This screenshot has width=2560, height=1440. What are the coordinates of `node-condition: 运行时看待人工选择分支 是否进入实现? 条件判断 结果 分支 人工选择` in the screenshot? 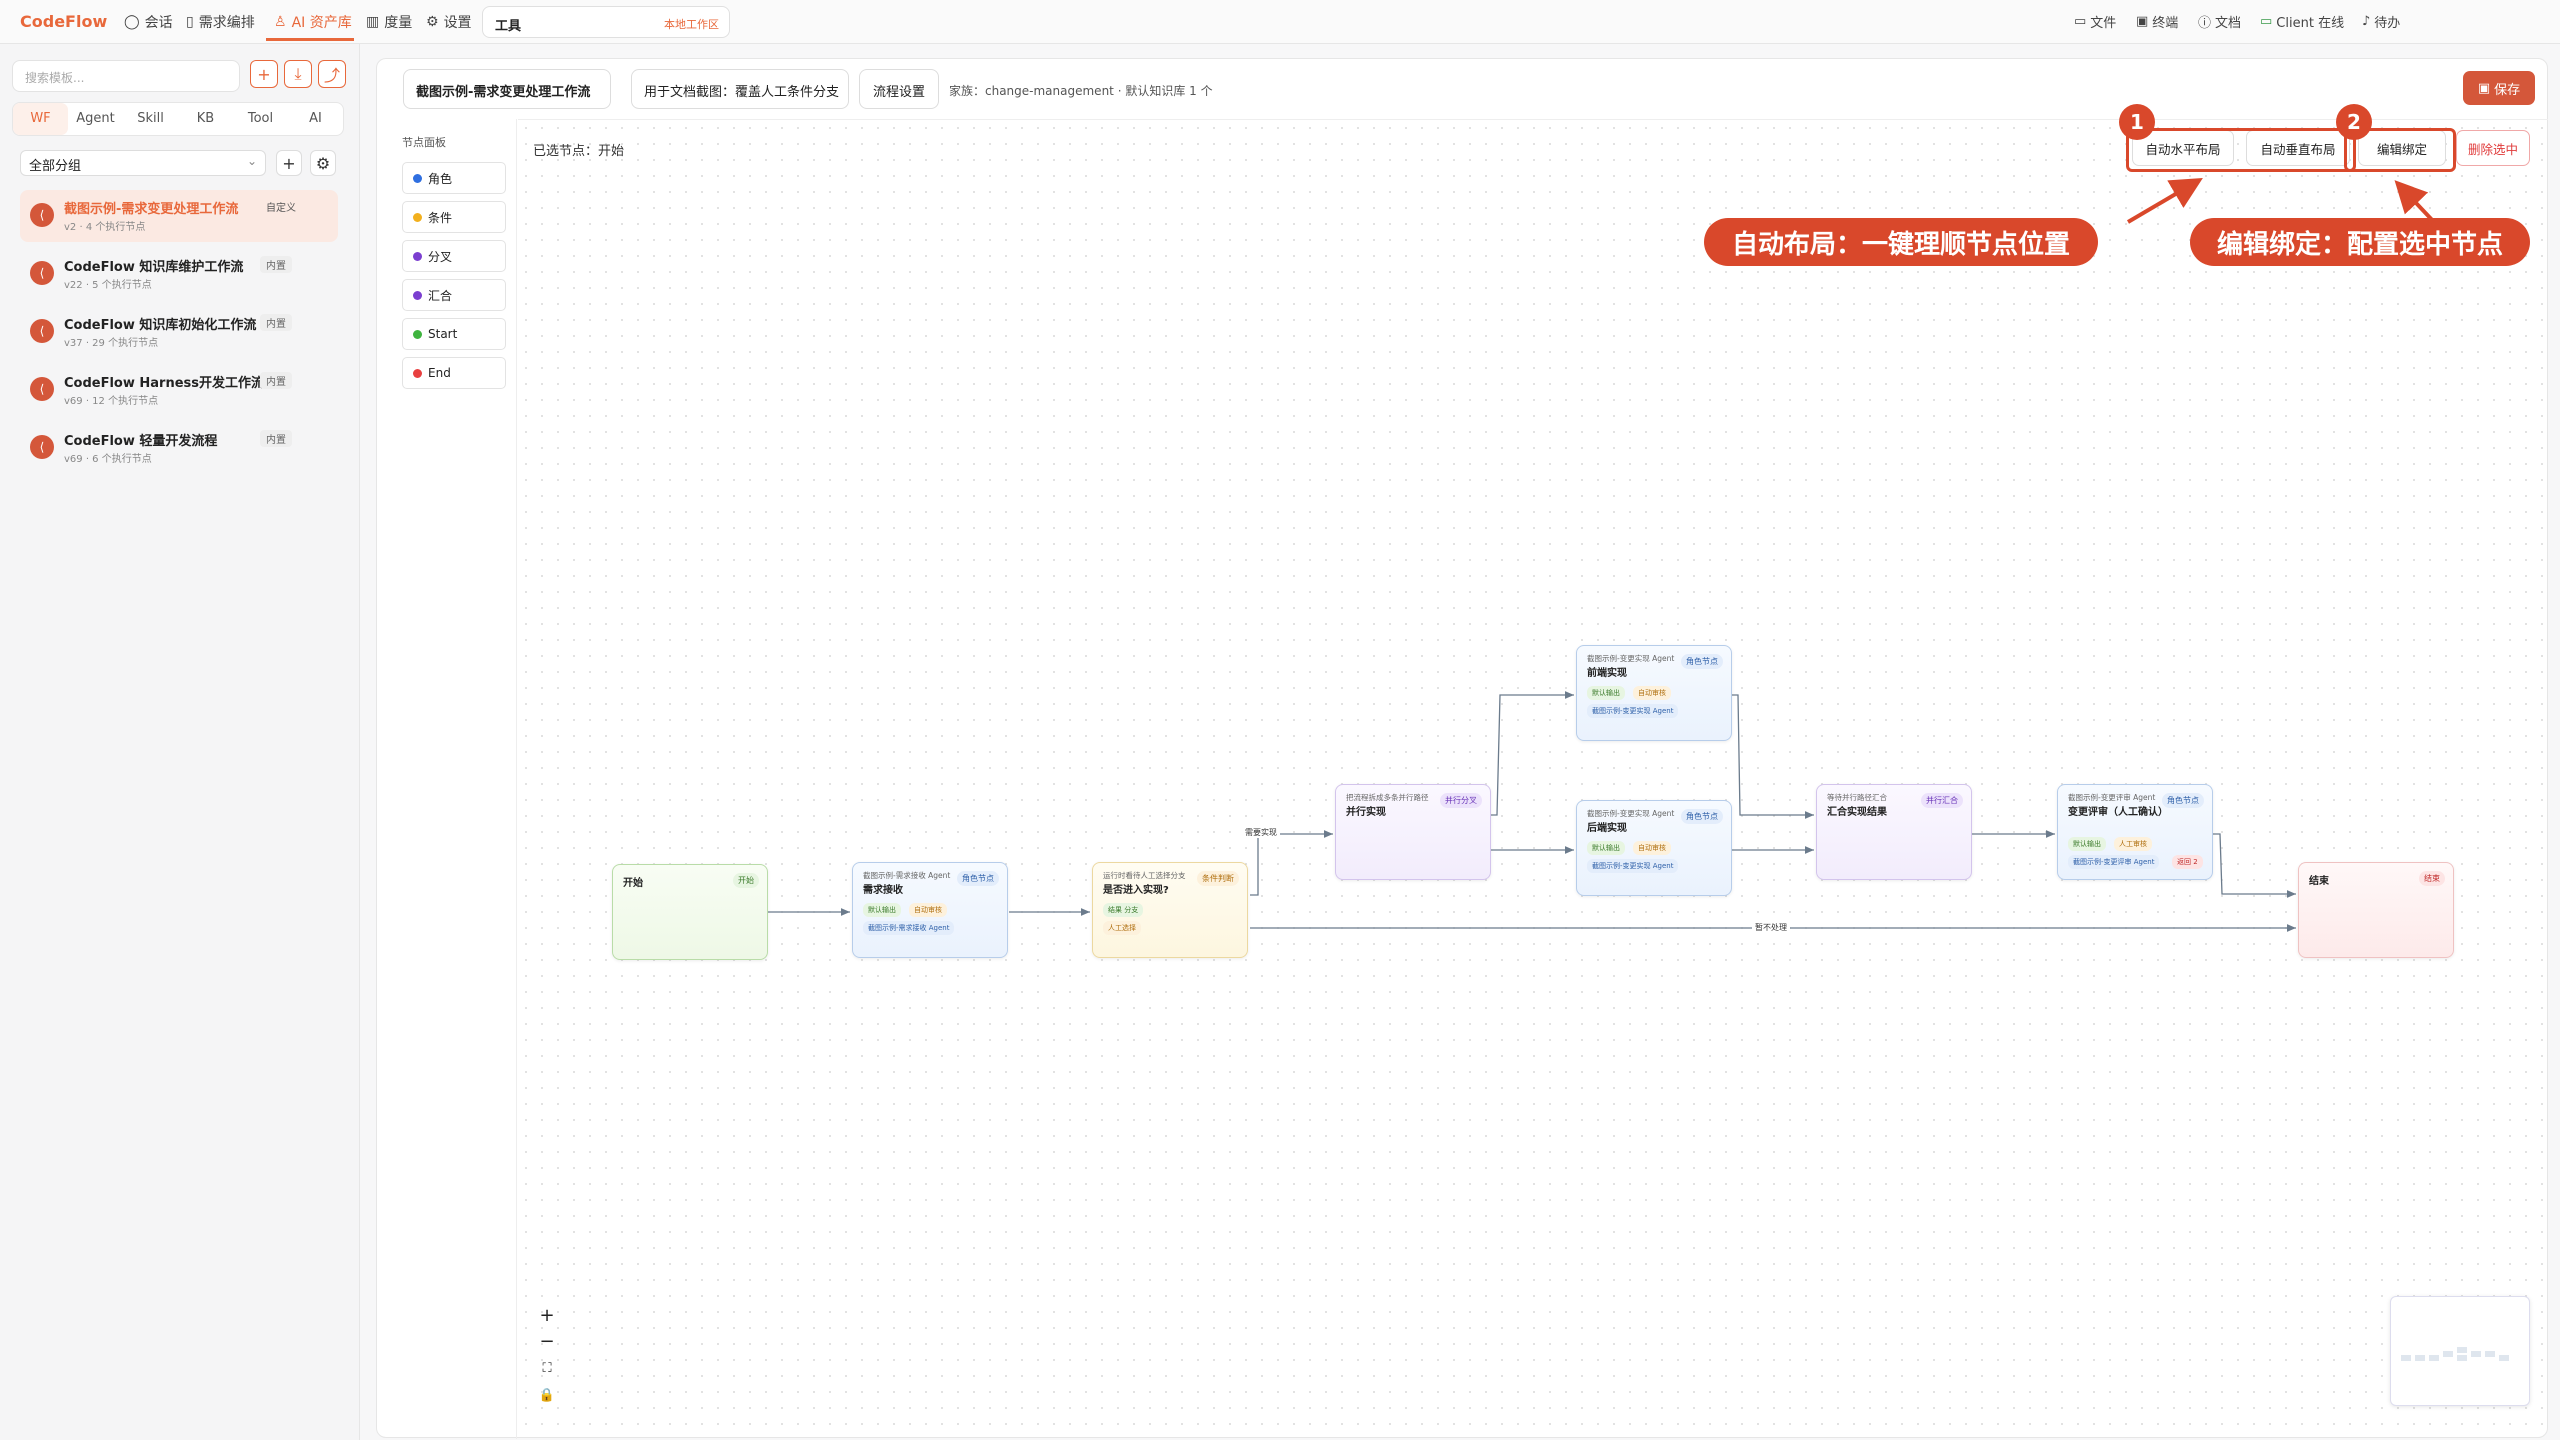 It's located at (1170, 910).